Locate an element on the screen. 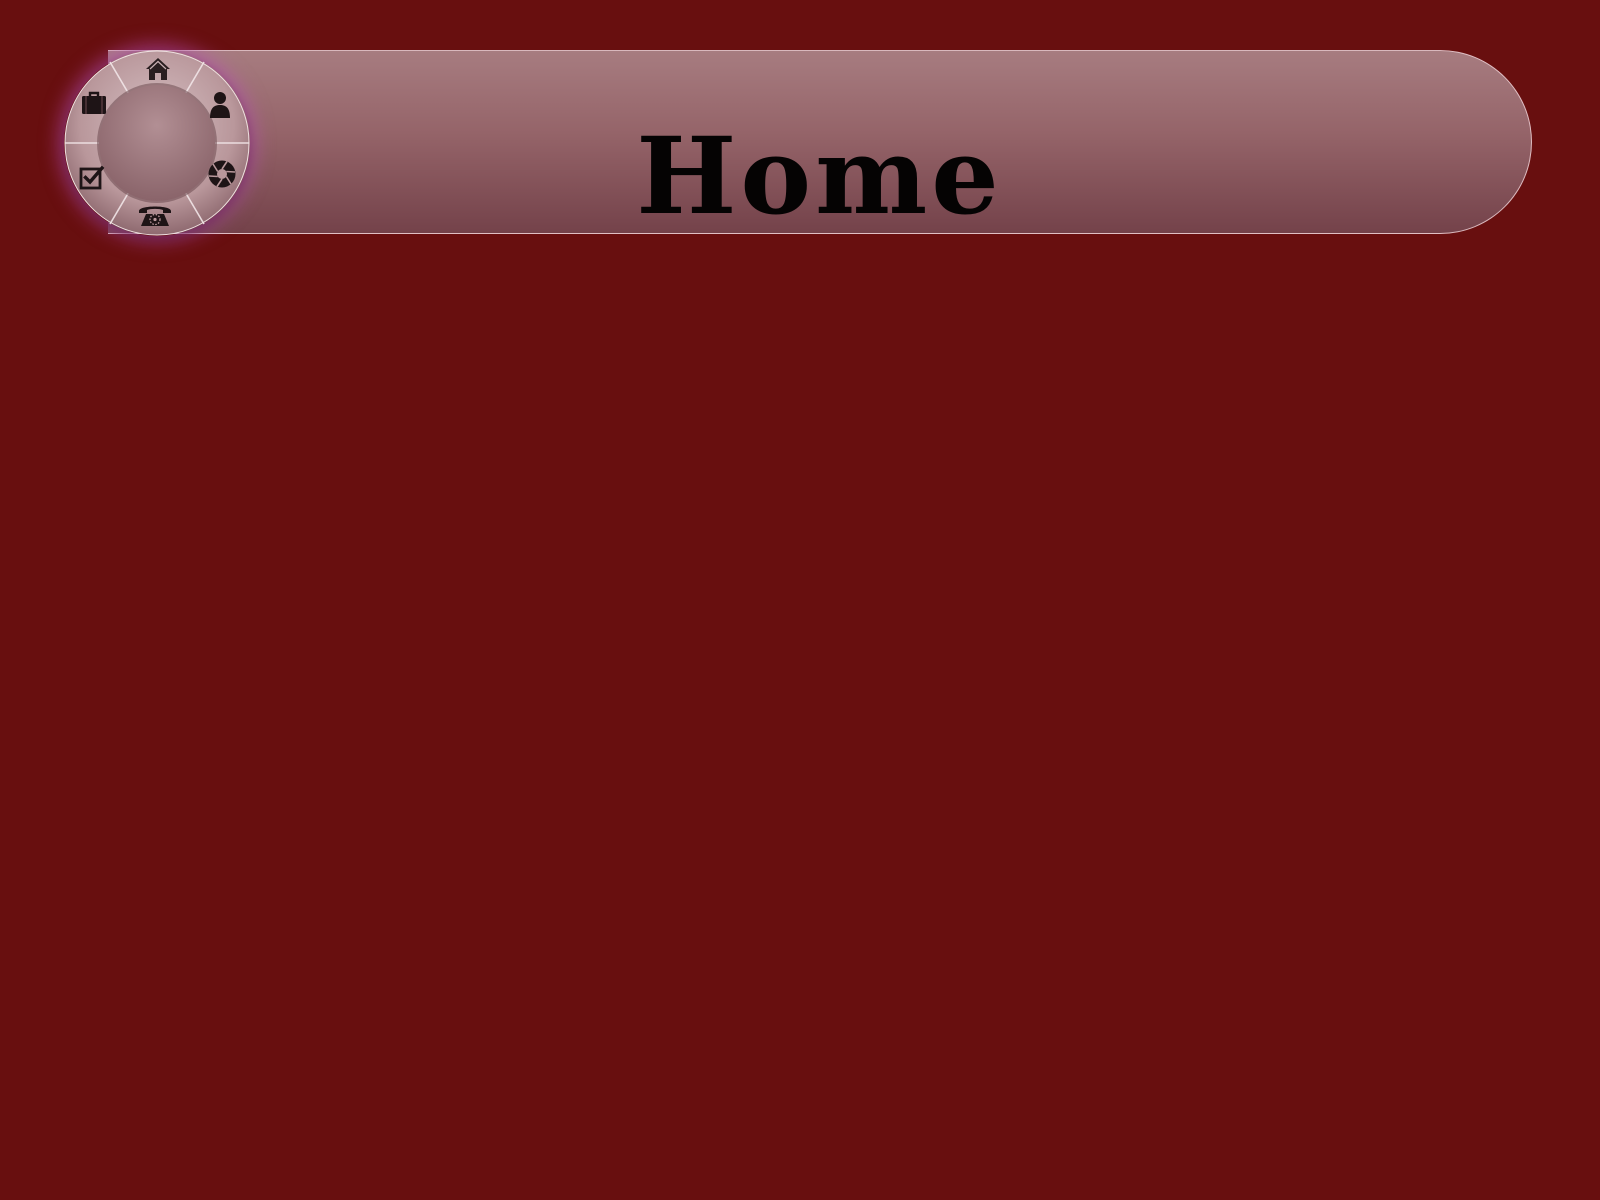  wheel-center-button is located at coordinates (157, 143).